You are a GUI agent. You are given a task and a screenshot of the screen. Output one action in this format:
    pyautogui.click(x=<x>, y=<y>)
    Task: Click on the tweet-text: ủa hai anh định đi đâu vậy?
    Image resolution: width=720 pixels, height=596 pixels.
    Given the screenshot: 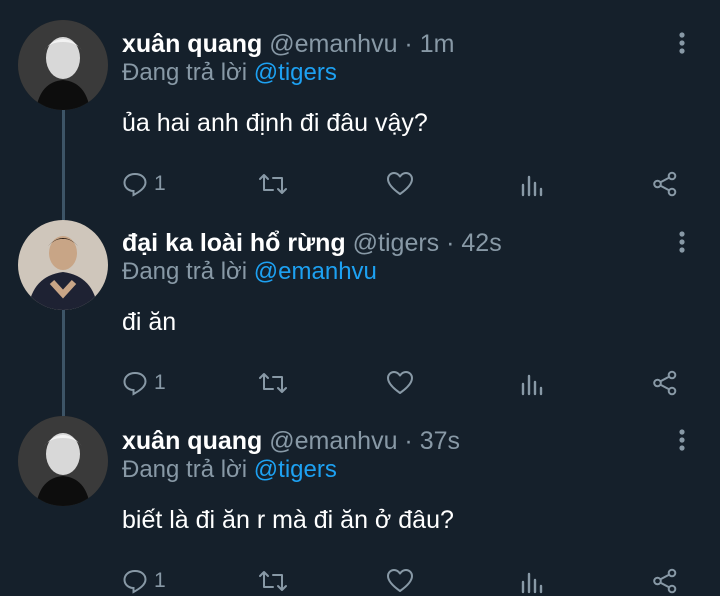 What is the action you would take?
    pyautogui.click(x=275, y=123)
    